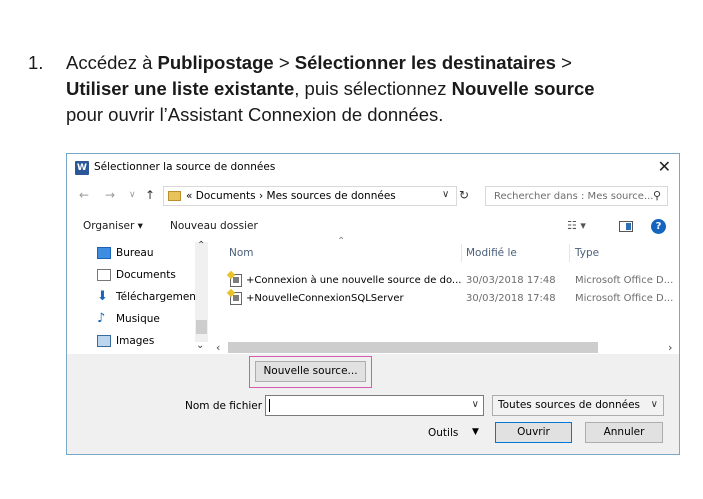 The image size is (703, 499). Describe the element at coordinates (132, 195) in the screenshot. I see `recent-locations-chevron-icon: ∨` at that location.